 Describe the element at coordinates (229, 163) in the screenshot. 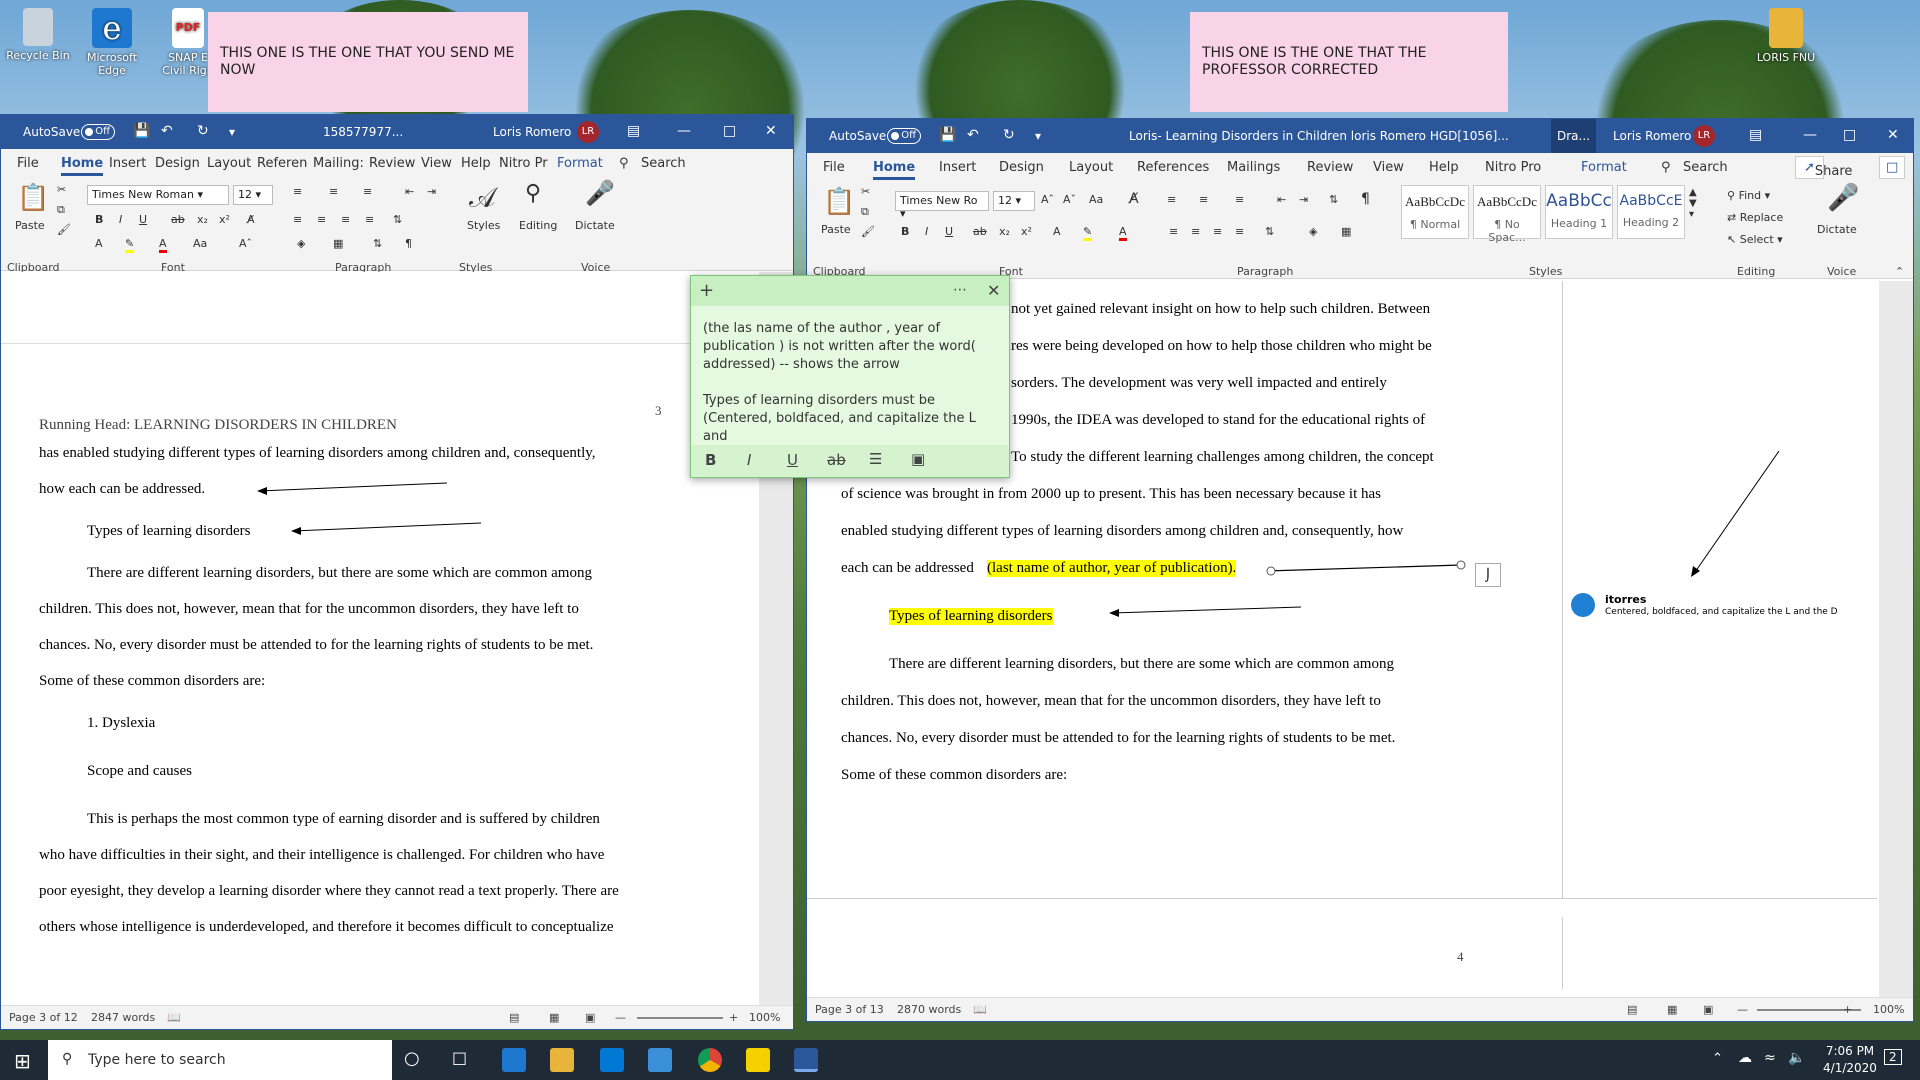

I see `tab-layout: Layout` at that location.